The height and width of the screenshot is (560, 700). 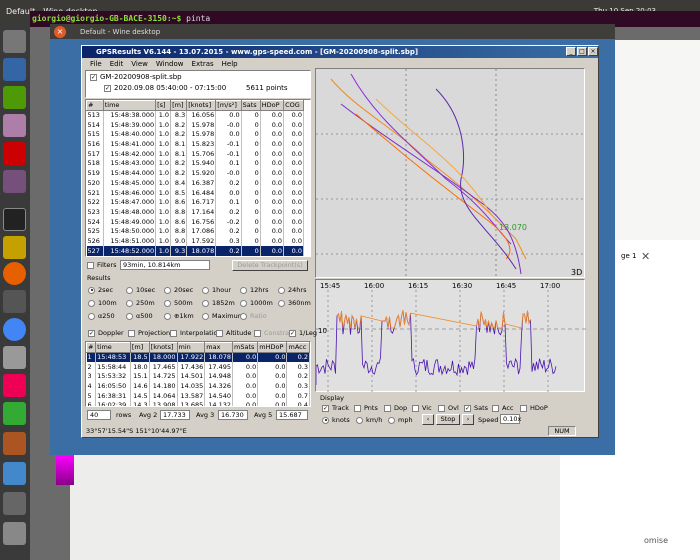 I want to click on display-check-0: Track, so click(x=340, y=408).